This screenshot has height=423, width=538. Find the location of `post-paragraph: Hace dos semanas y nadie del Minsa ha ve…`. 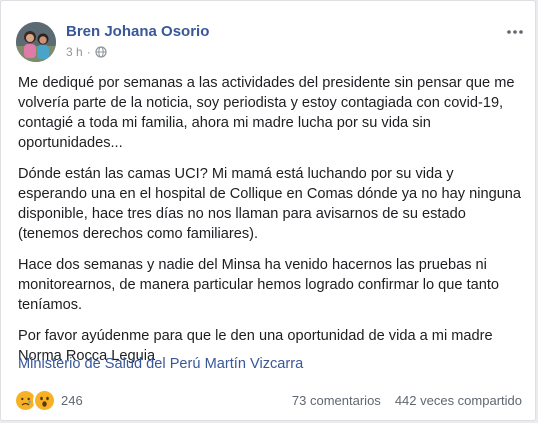

post-paragraph: Hace dos semanas y nadie del Minsa ha ve… is located at coordinates (259, 285).